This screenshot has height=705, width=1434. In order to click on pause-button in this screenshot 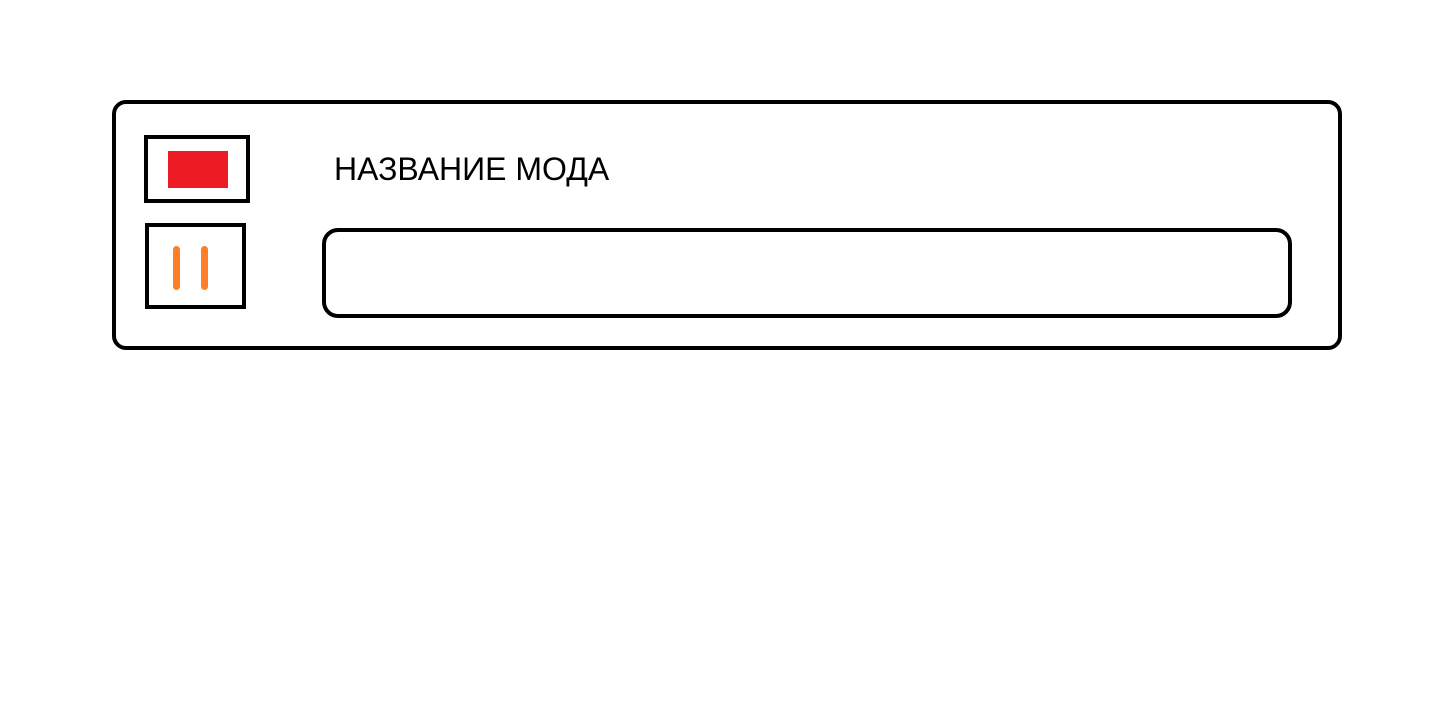, I will do `click(195, 266)`.